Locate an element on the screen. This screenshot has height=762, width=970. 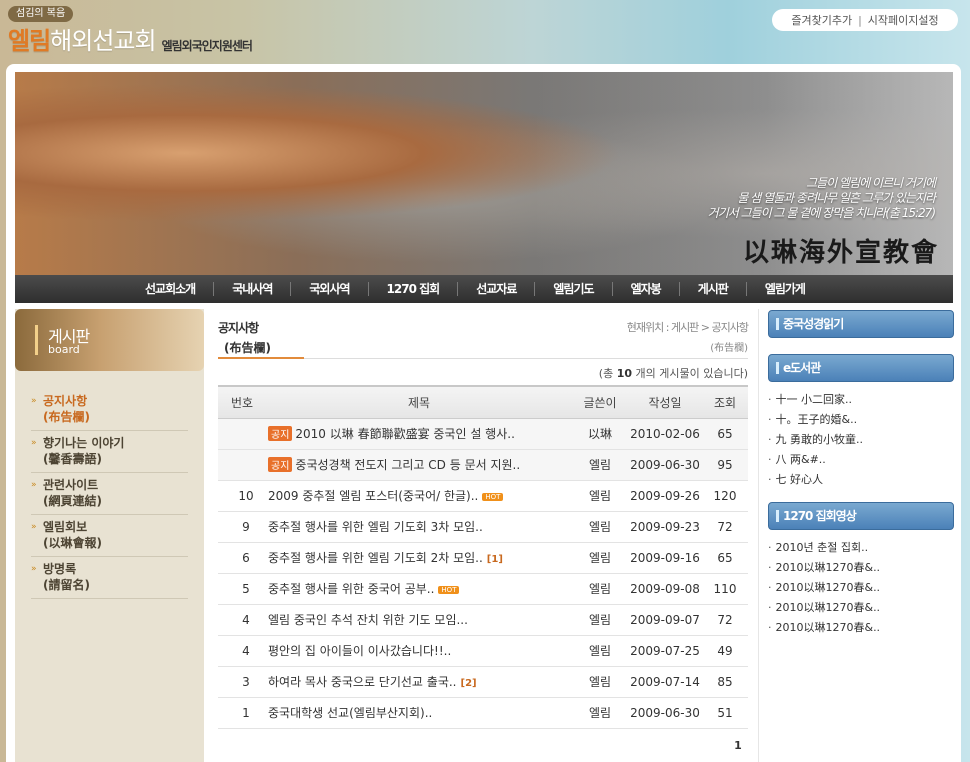
post-title: 중추절 행사를 위한 중국어 공부.. HOT is located at coordinates (419, 589).